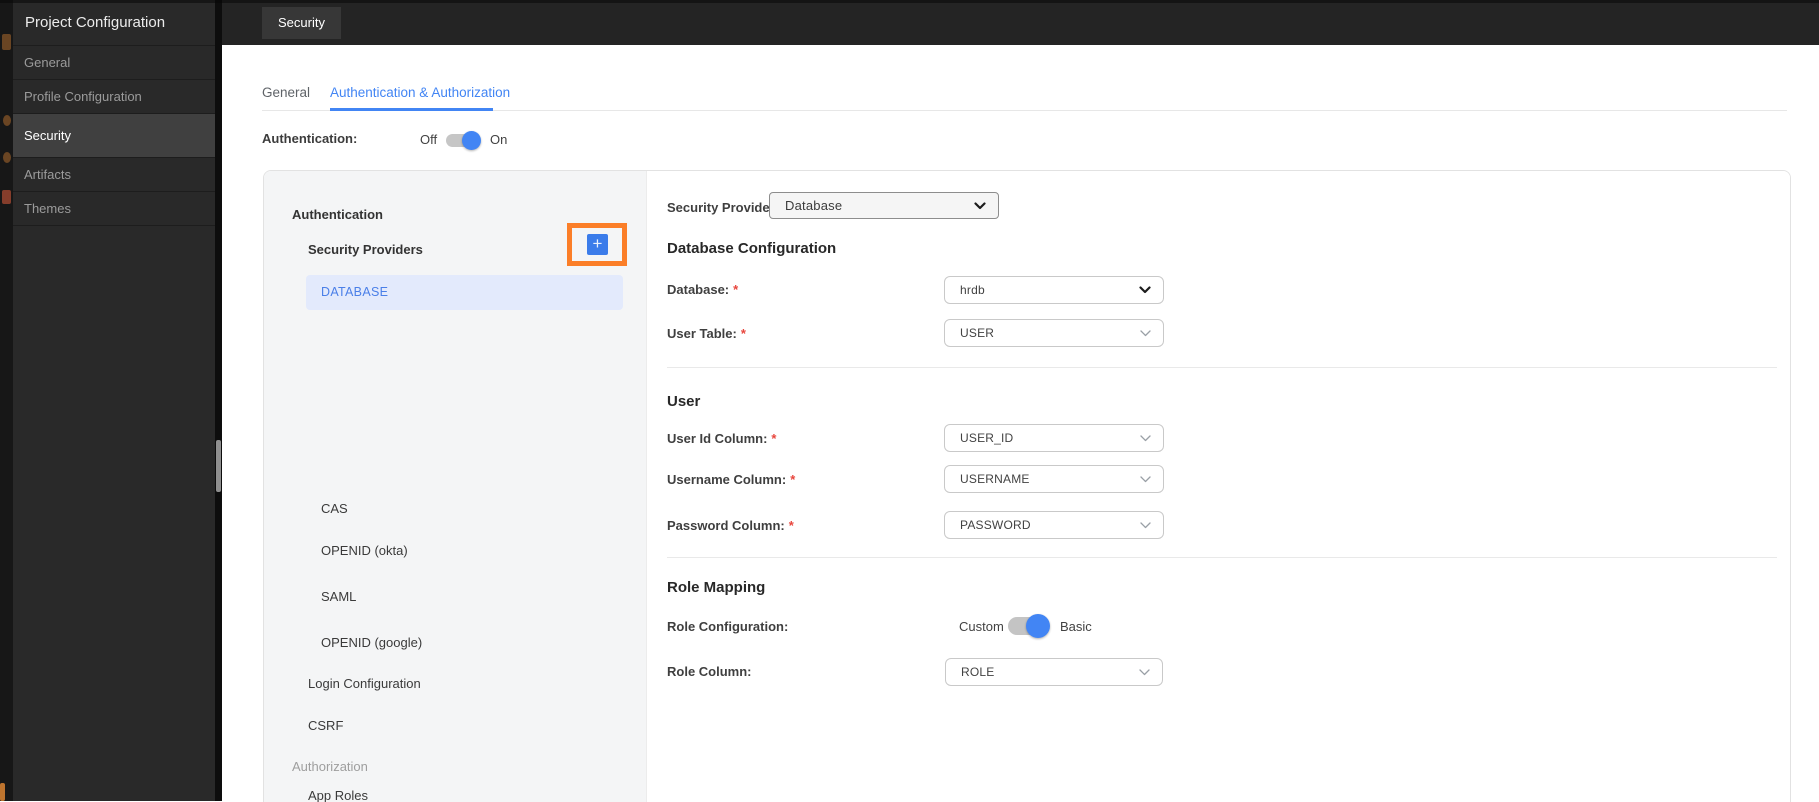 Image resolution: width=1819 pixels, height=802 pixels. What do you see at coordinates (330, 766) in the screenshot?
I see `nav-section-authorization: Authorization` at bounding box center [330, 766].